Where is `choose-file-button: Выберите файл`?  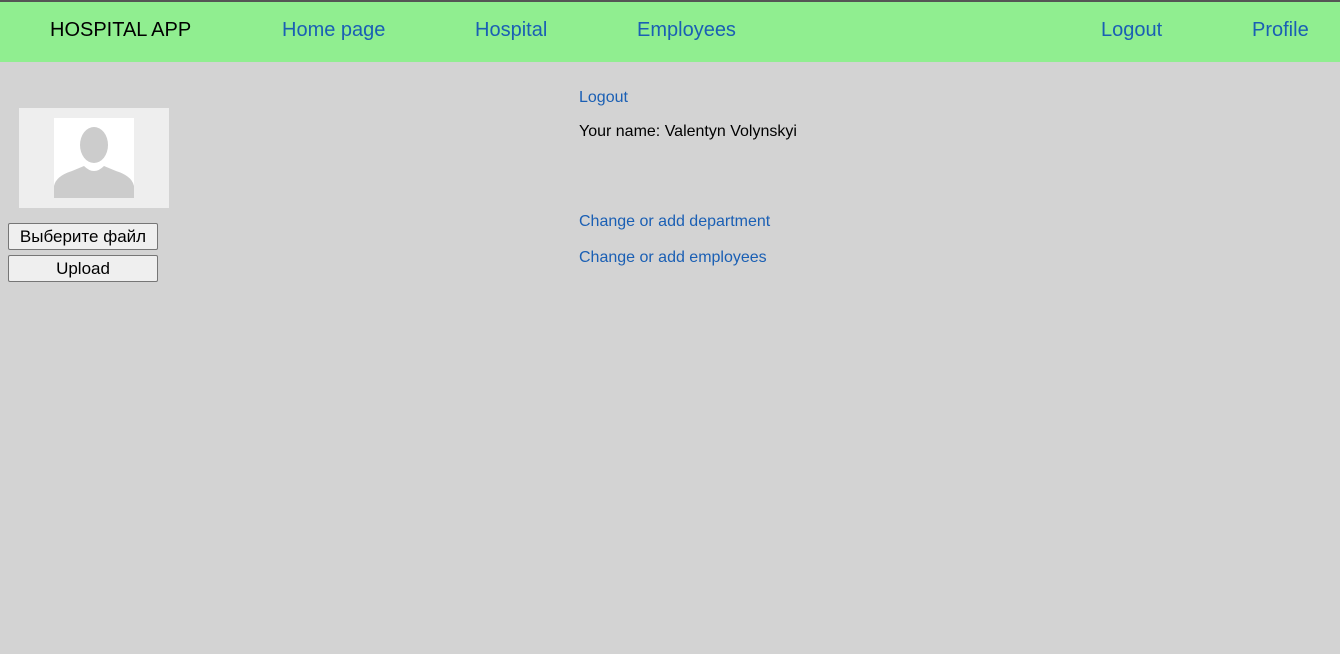
choose-file-button: Выберите файл is located at coordinates (83, 236).